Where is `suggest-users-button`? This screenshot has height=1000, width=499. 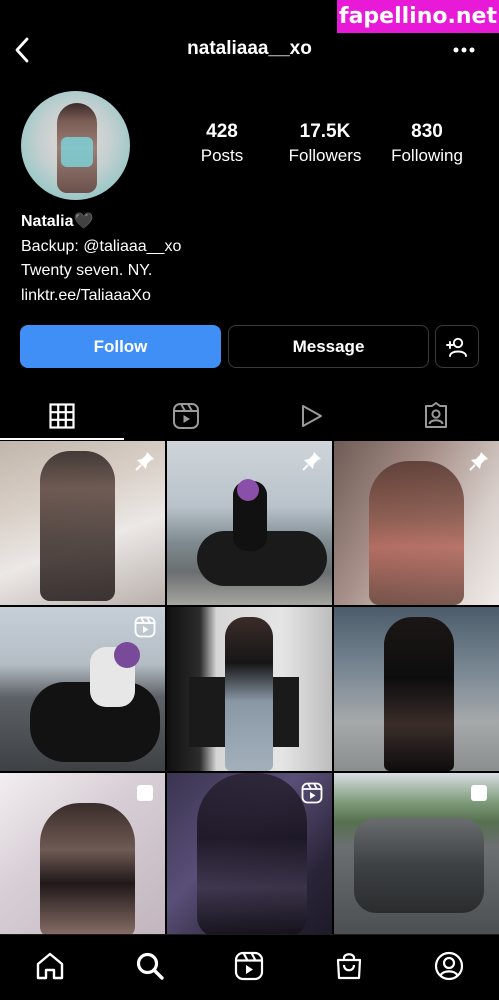 suggest-users-button is located at coordinates (457, 346).